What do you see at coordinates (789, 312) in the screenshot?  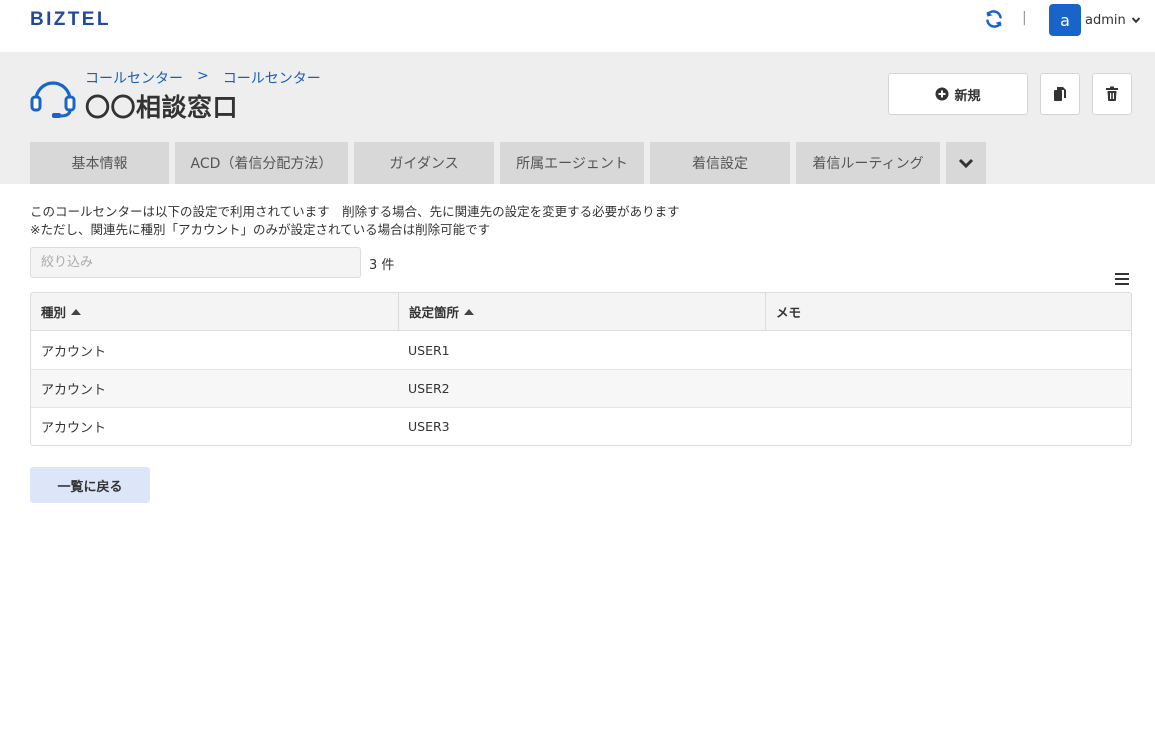 I see `column-header-memo-label: メモ` at bounding box center [789, 312].